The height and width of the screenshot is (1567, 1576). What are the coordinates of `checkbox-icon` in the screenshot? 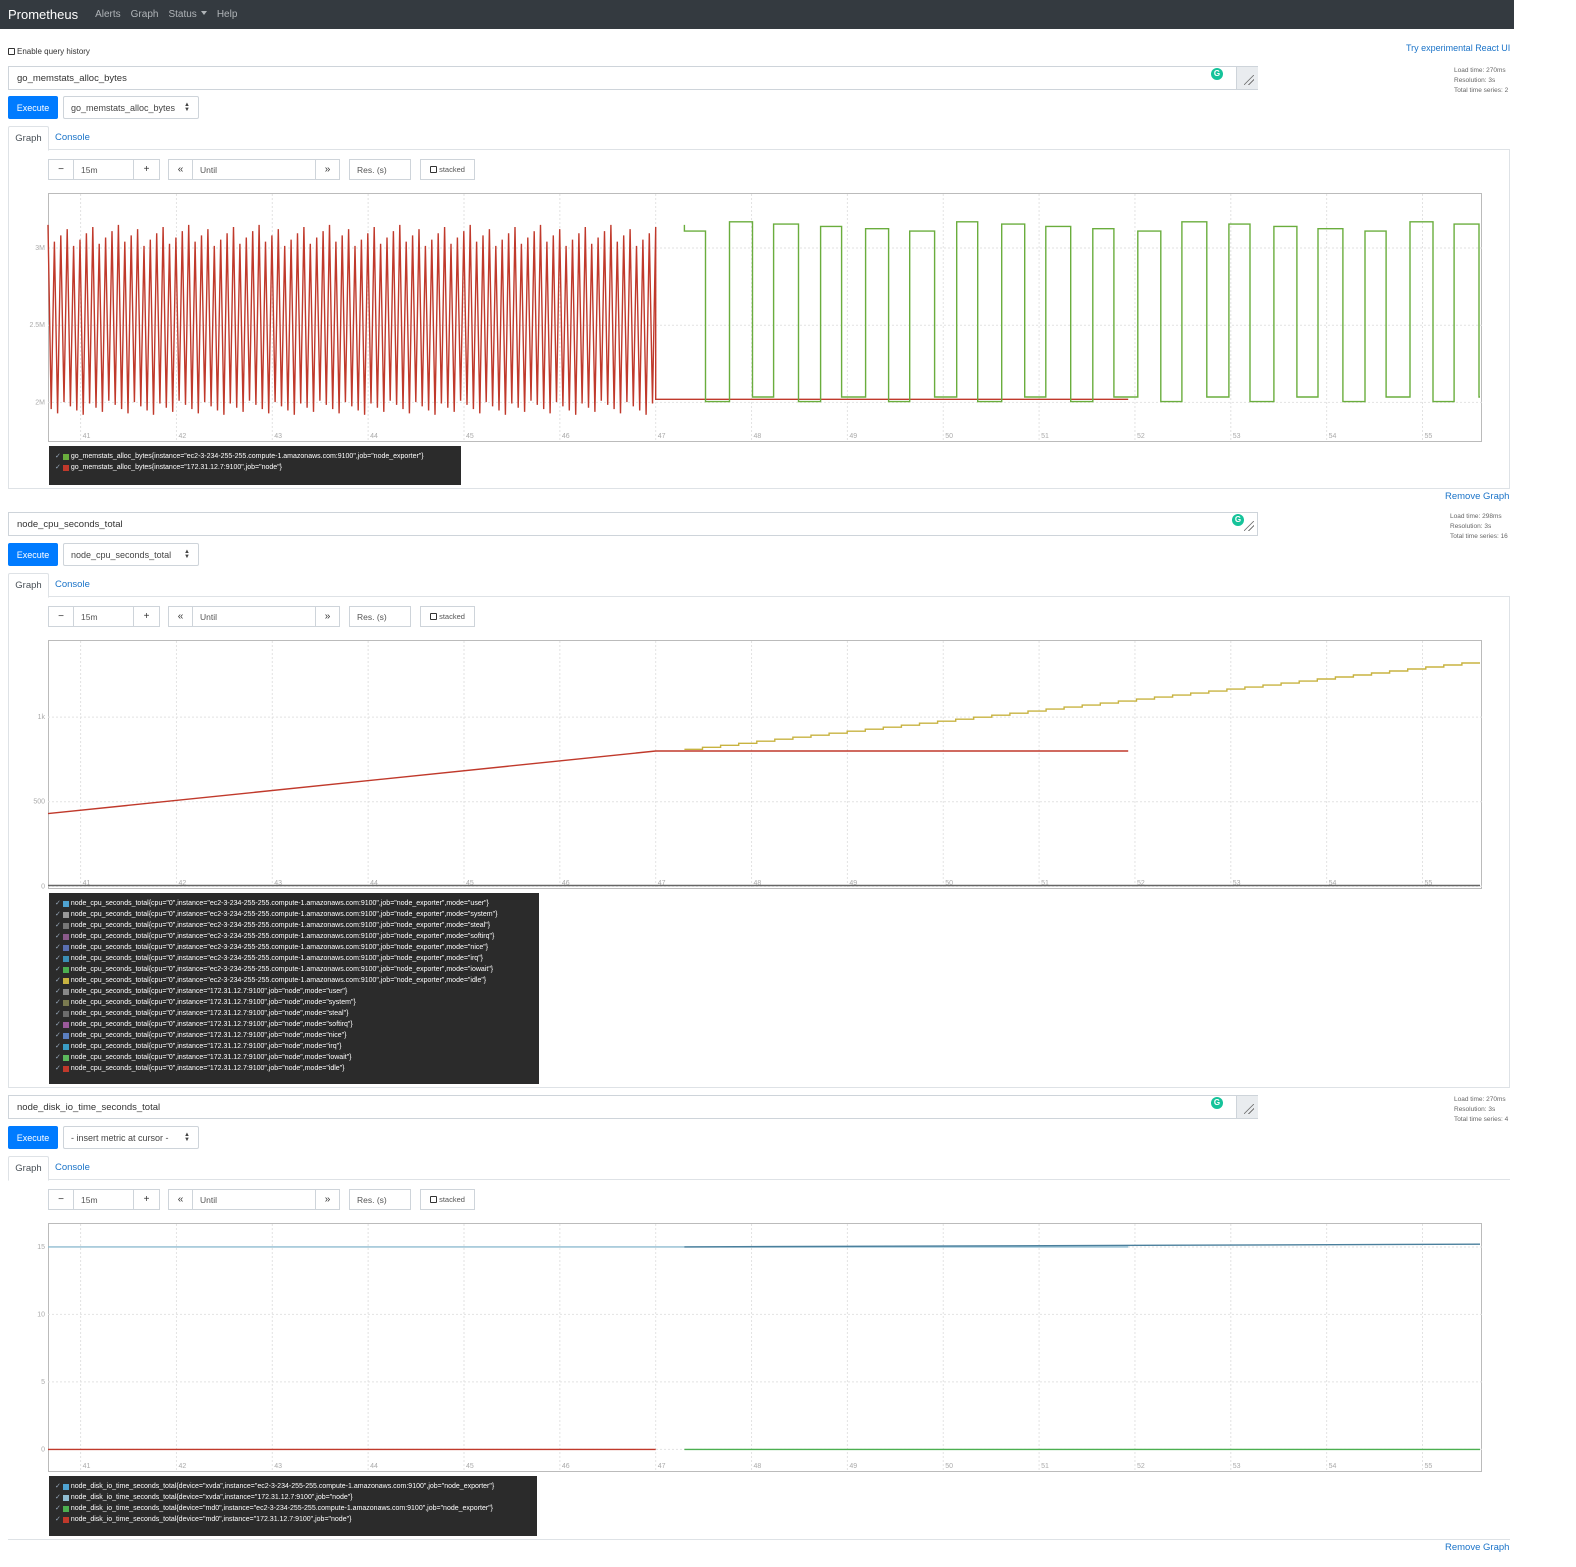 It's located at (11, 51).